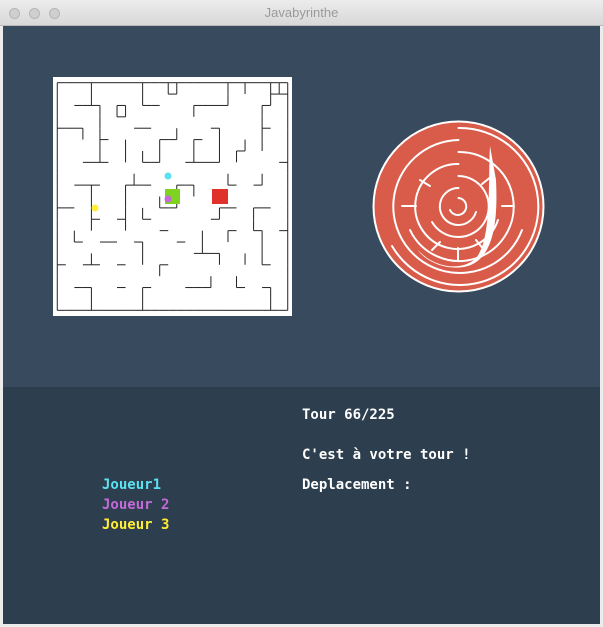  I want to click on player3-token, so click(95, 208).